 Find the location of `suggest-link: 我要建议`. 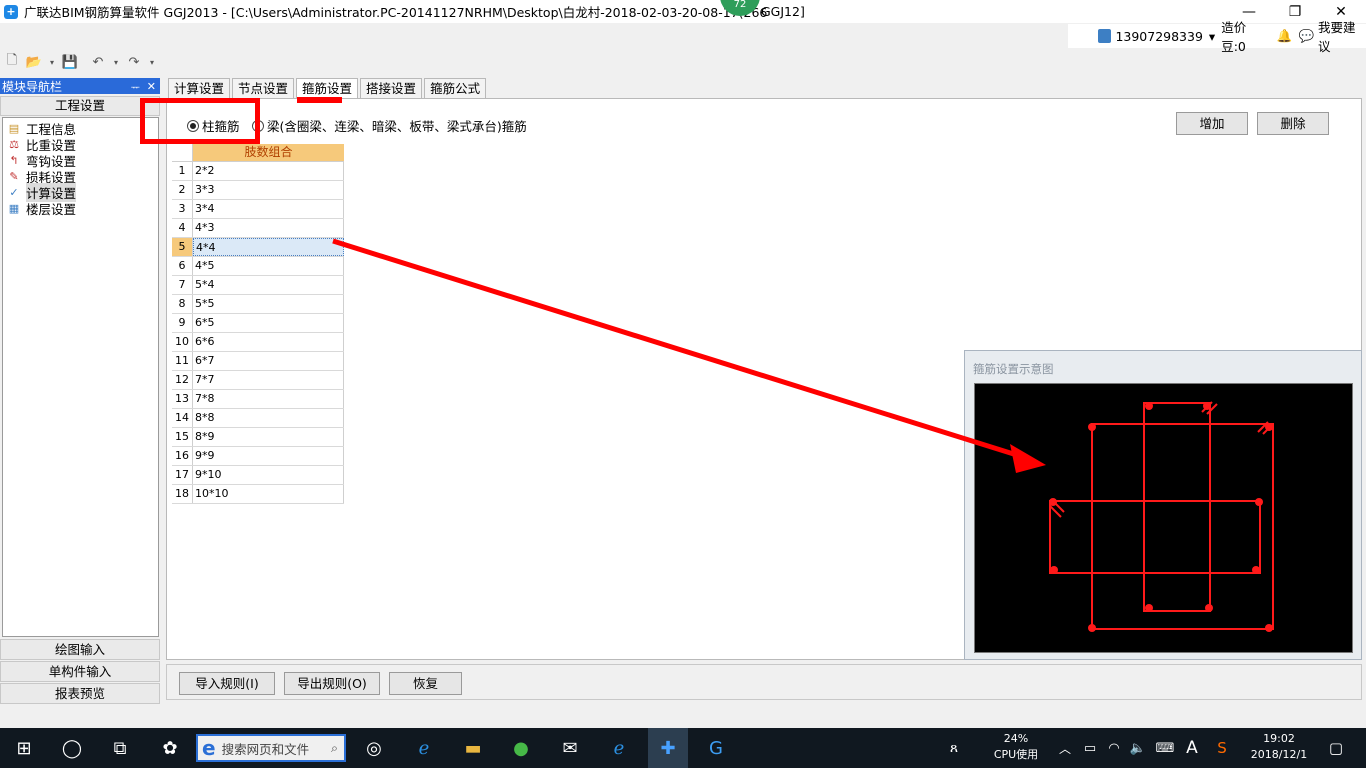

suggest-link: 我要建议 is located at coordinates (1342, 36).